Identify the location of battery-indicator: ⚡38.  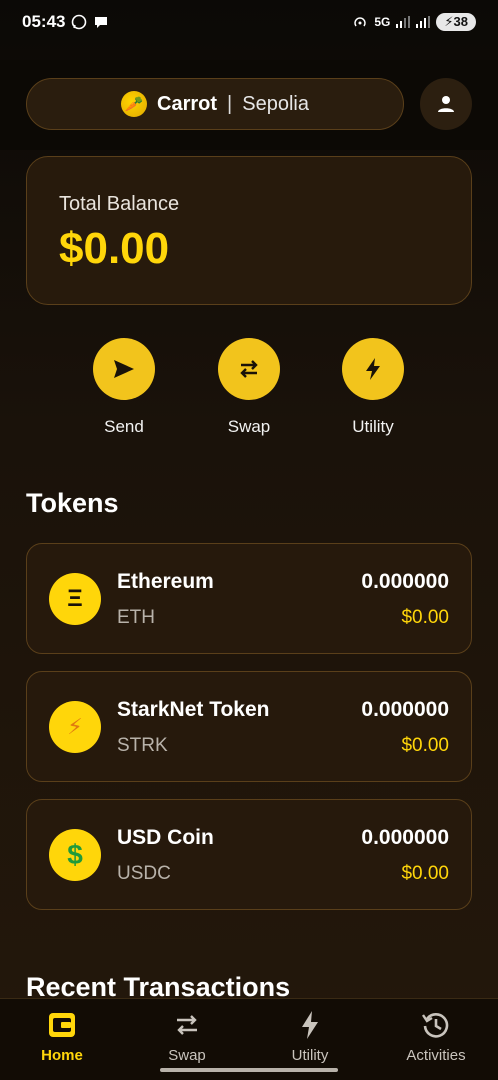
(456, 22).